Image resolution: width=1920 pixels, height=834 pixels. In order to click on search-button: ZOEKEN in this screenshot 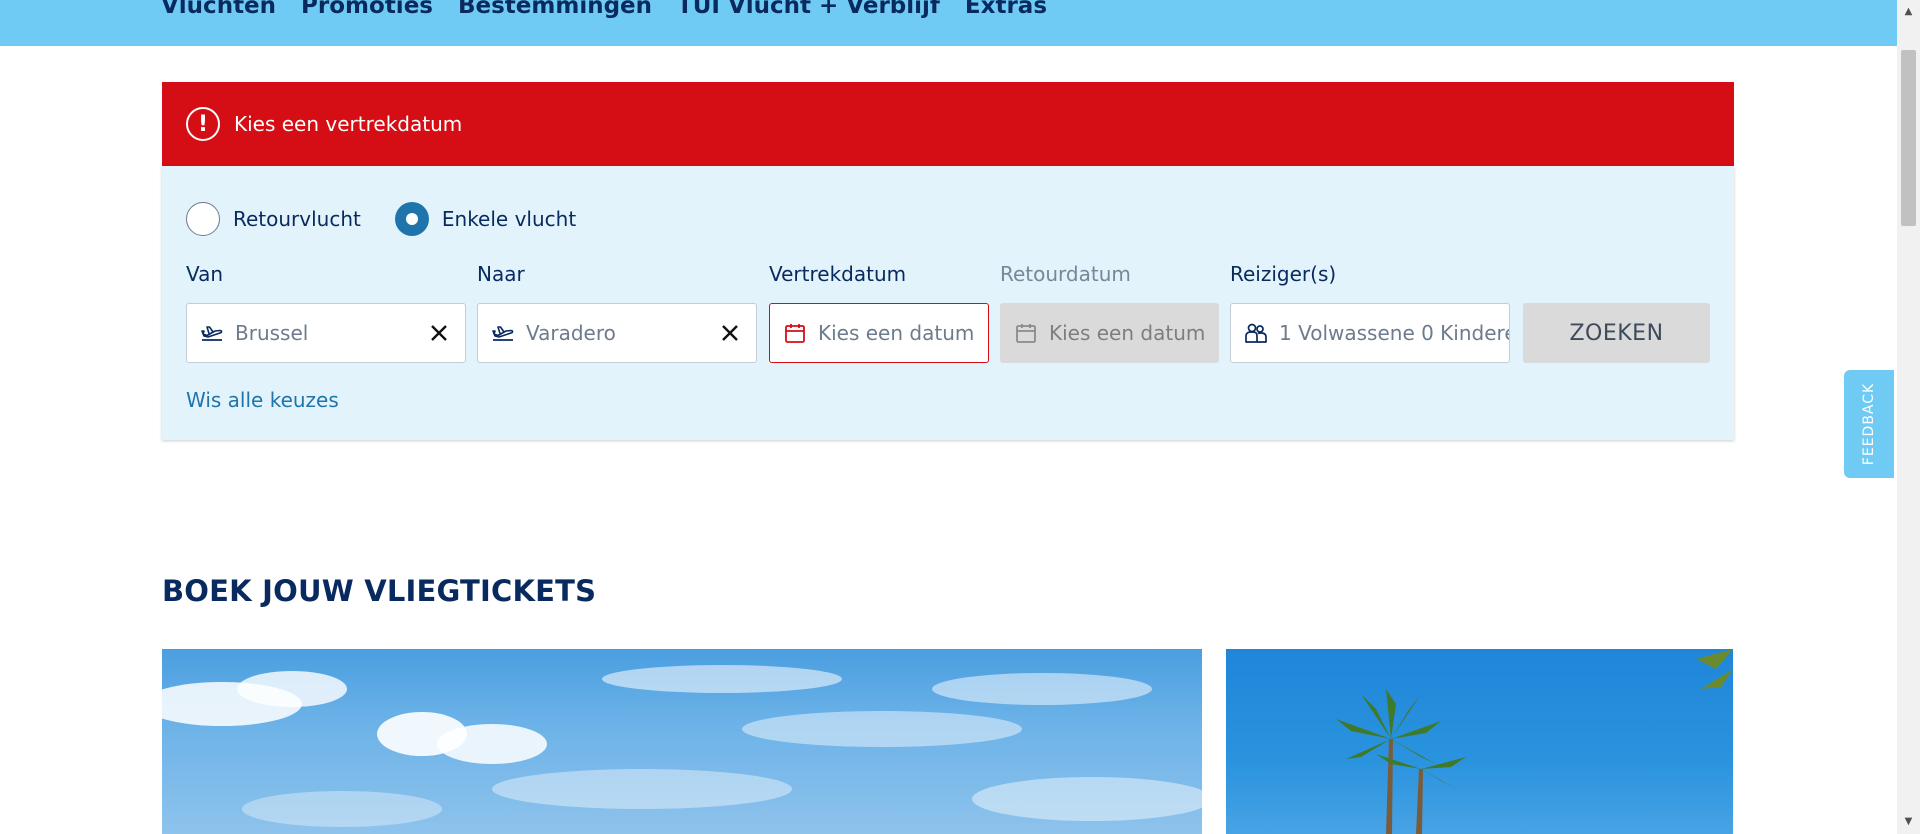, I will do `click(1616, 333)`.